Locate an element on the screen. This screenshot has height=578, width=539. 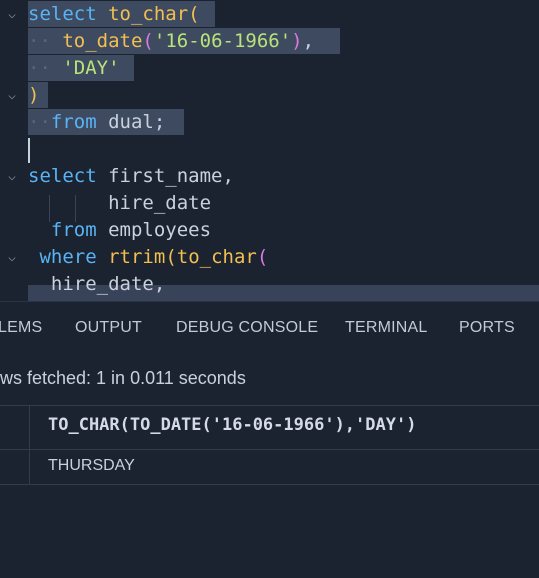
code-line is located at coordinates (269, 149).